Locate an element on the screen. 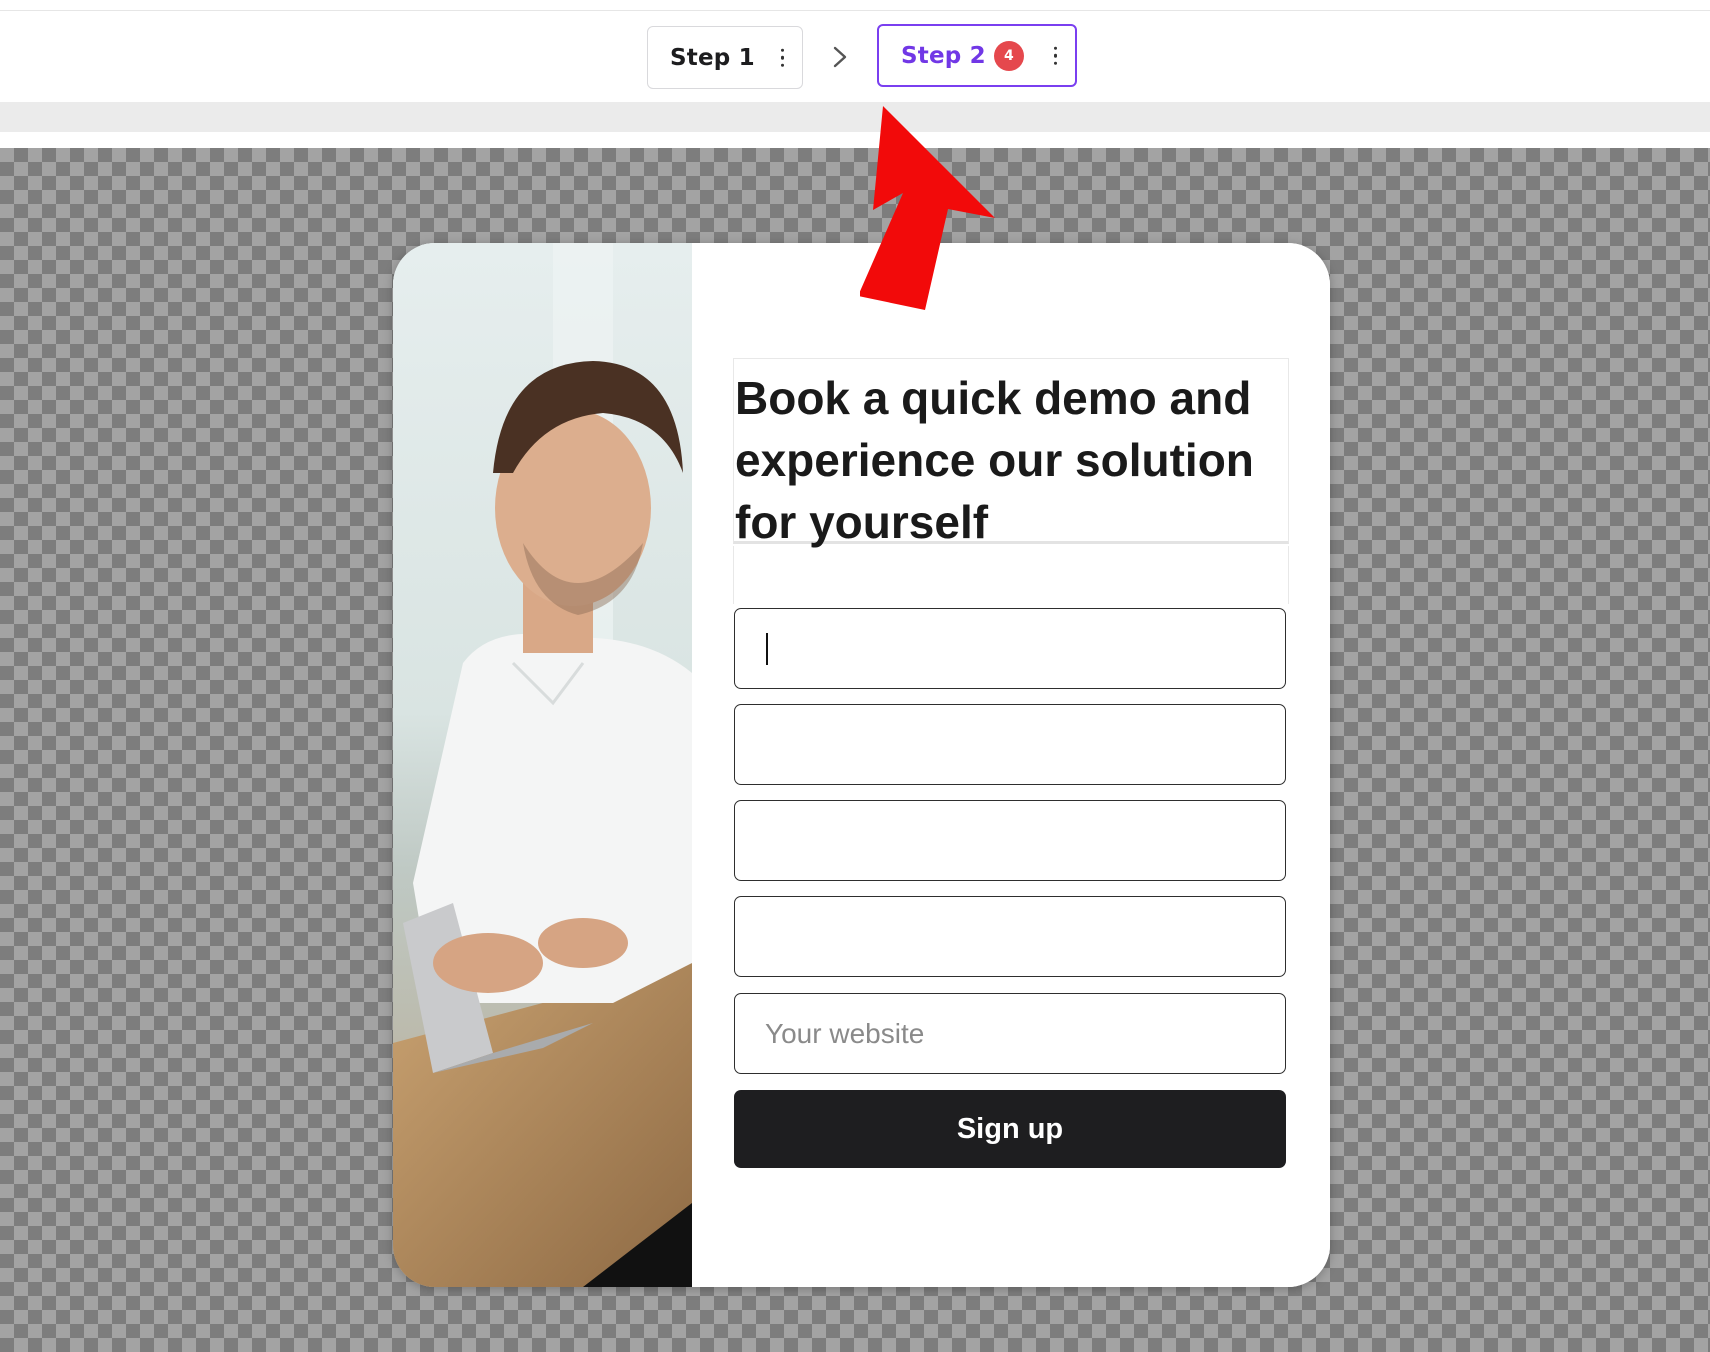 This screenshot has height=1352, width=1710. spacer-block is located at coordinates (1011, 575).